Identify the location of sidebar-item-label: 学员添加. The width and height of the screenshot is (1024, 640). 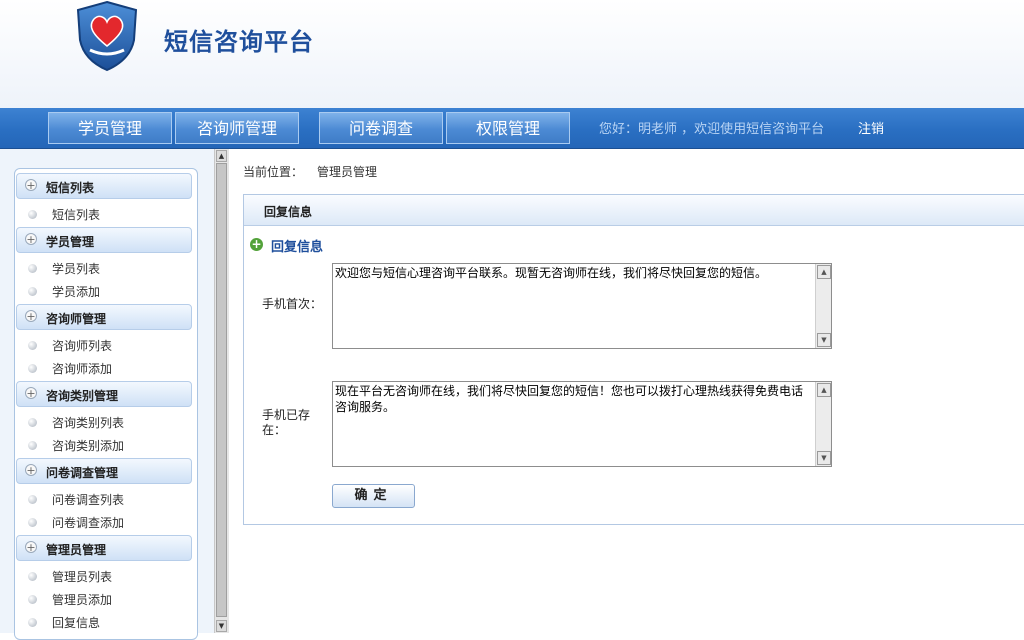
(76, 292).